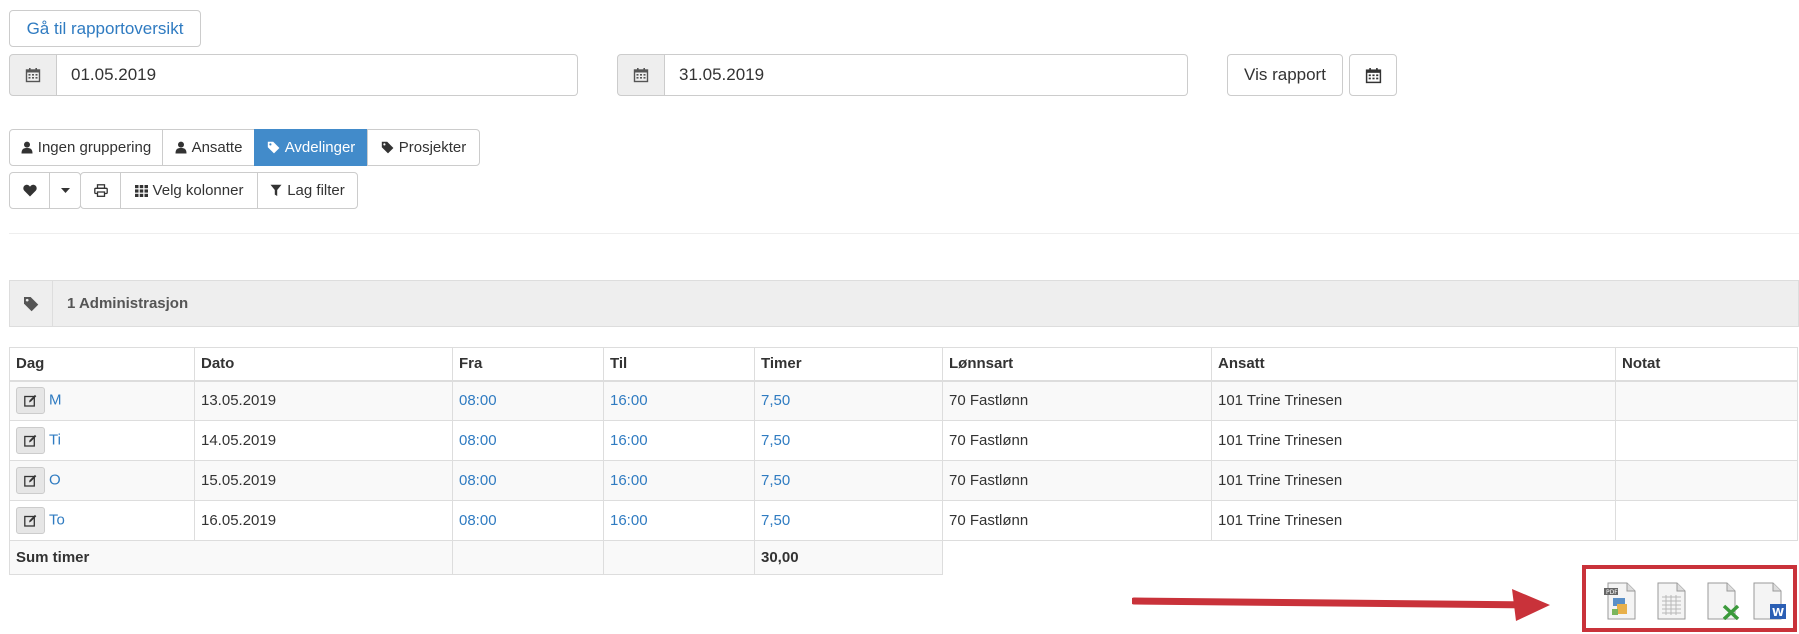  I want to click on favorite-button, so click(29, 190).